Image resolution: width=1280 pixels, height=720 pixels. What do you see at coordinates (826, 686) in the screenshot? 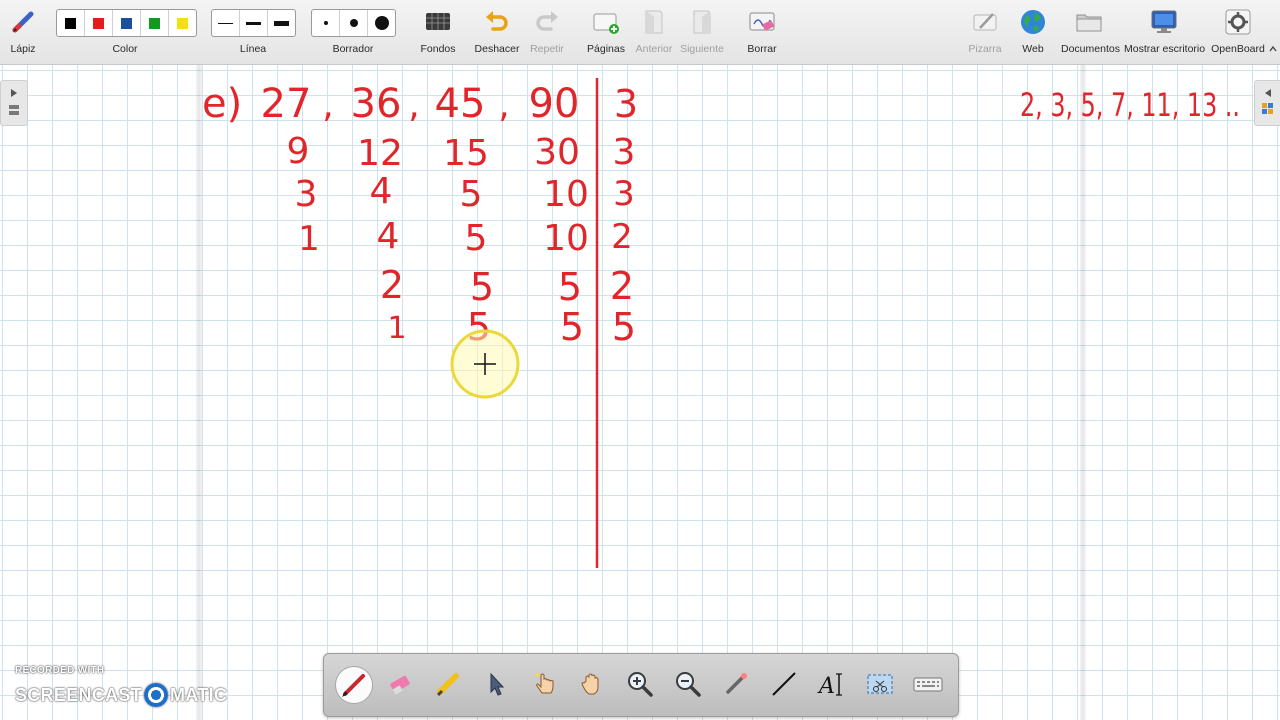
I see `svg-text: A` at bounding box center [826, 686].